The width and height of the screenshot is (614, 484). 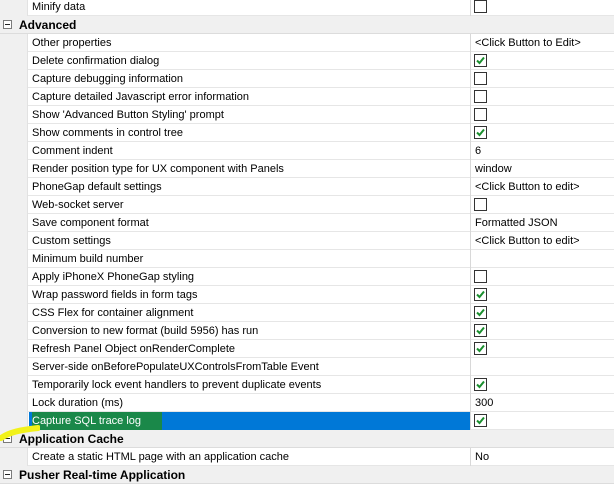 I want to click on property-name: CSS Flex for container alignment, so click(x=249, y=313).